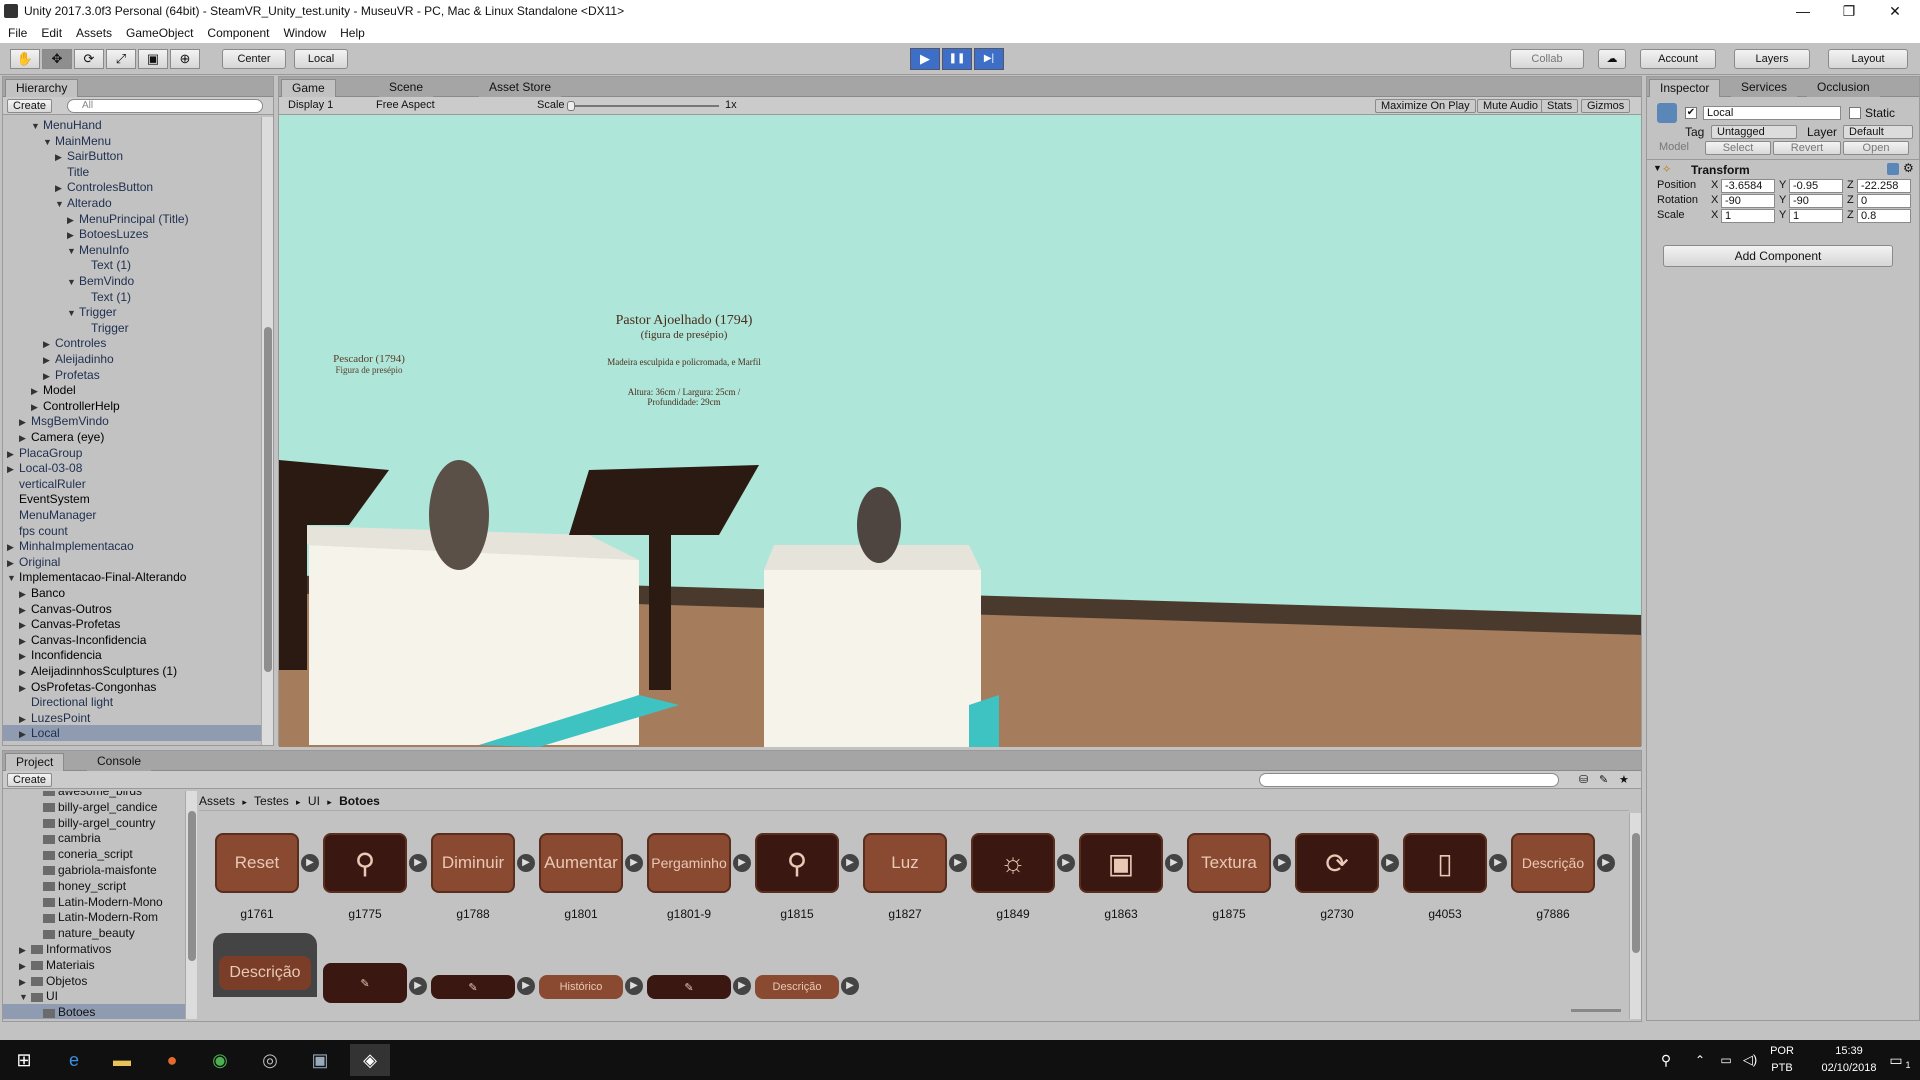 The height and width of the screenshot is (1080, 1920). Describe the element at coordinates (1606, 106) in the screenshot. I see `gizmos-dropdown: Gizmos` at that location.